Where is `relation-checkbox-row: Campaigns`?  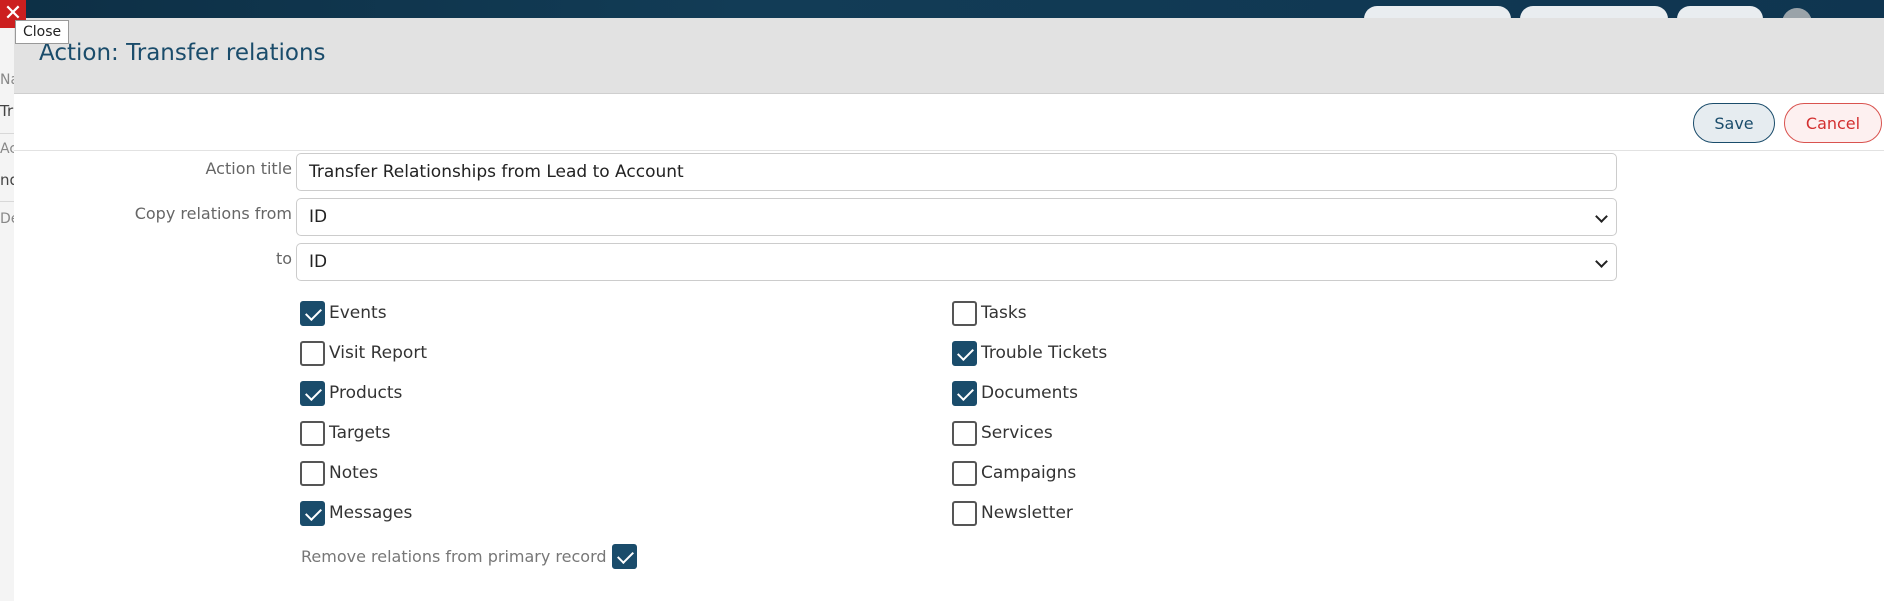
relation-checkbox-row: Campaigns is located at coordinates (1014, 473).